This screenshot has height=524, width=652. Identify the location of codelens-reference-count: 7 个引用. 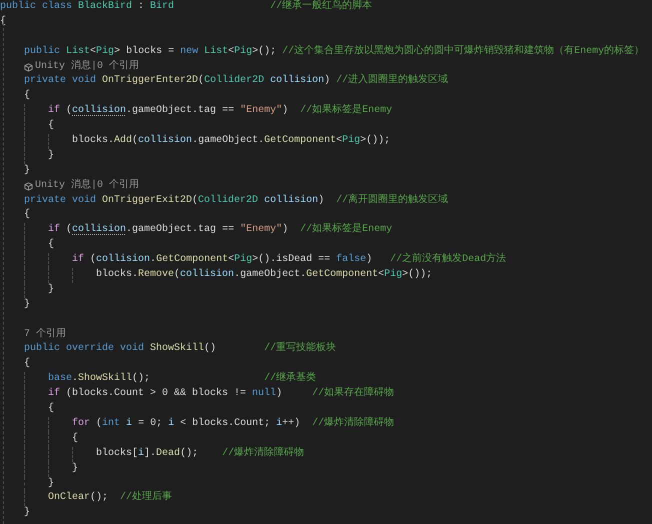
(45, 335).